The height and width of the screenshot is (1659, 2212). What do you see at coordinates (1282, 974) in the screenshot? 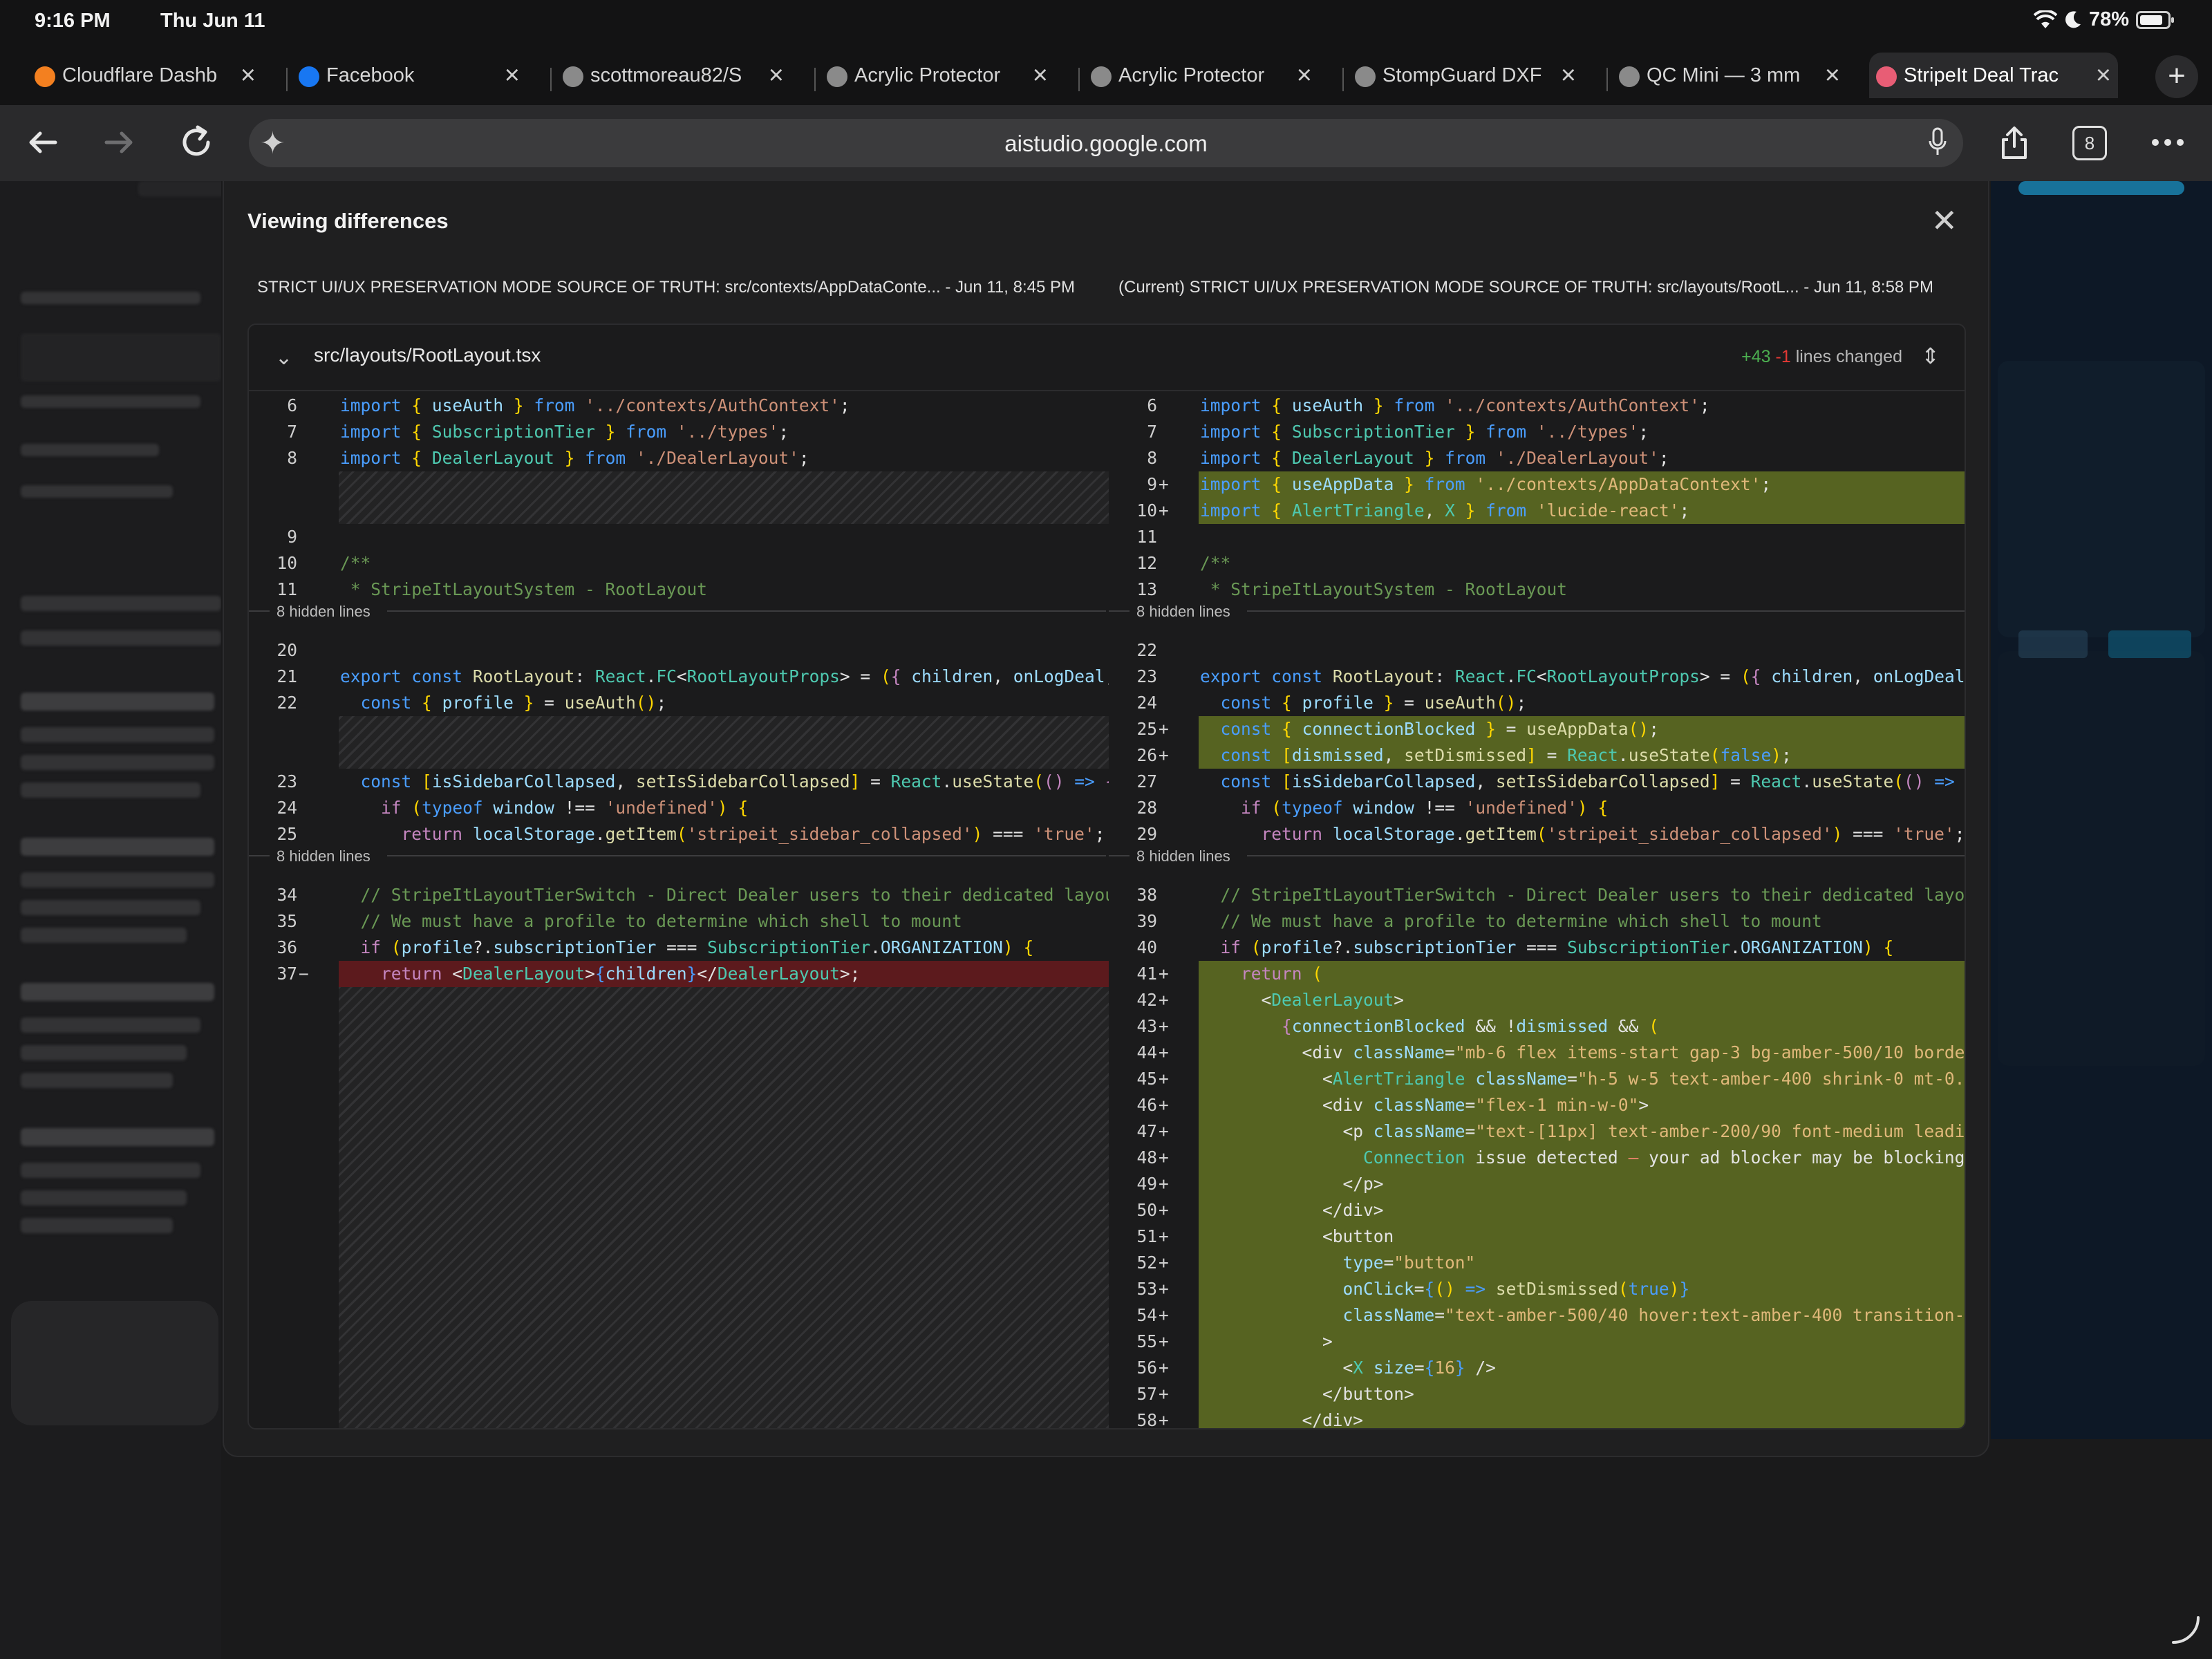
I see `code-line: return (` at bounding box center [1282, 974].